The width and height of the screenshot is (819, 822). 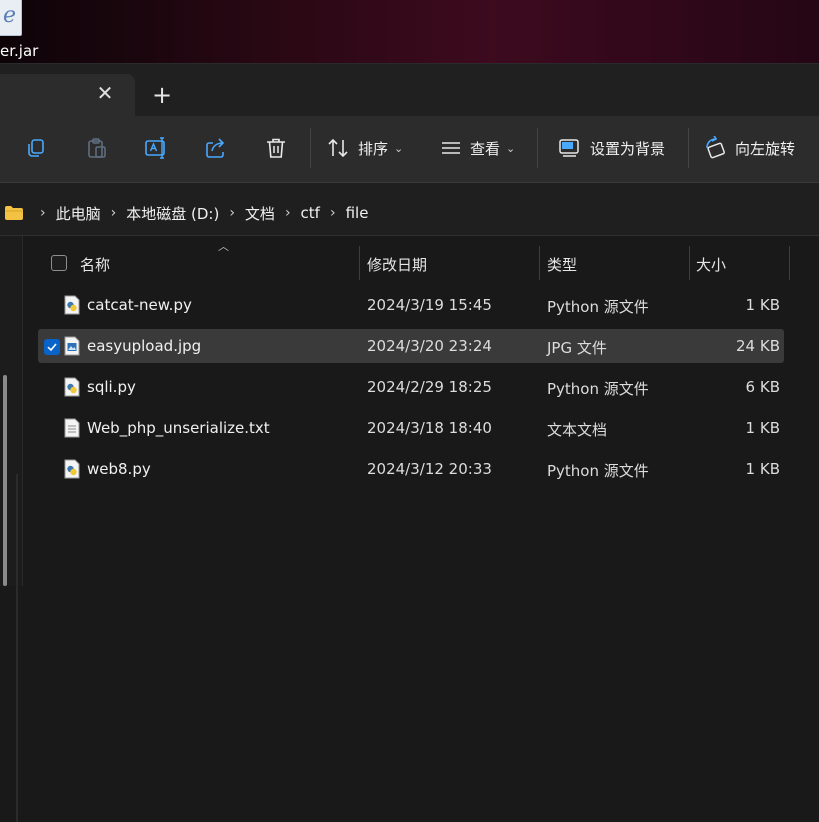 I want to click on rotate-left-label: 向左旋转, so click(x=765, y=148).